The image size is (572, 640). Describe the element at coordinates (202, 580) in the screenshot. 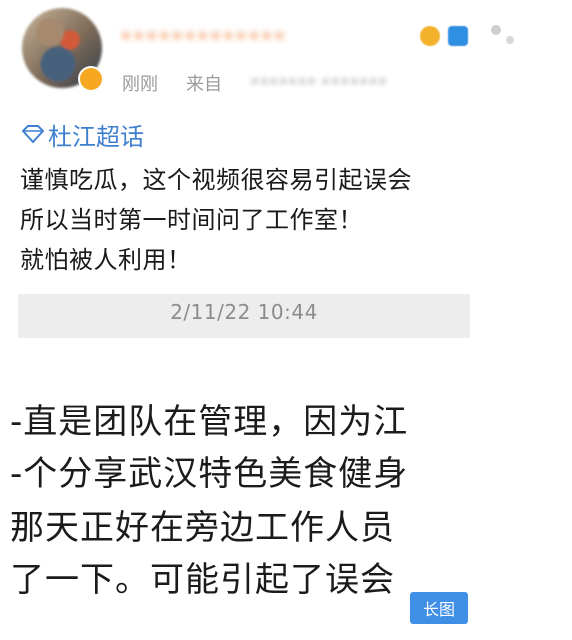

I see `chat-message-line: 了一下。可能引起了误会` at that location.